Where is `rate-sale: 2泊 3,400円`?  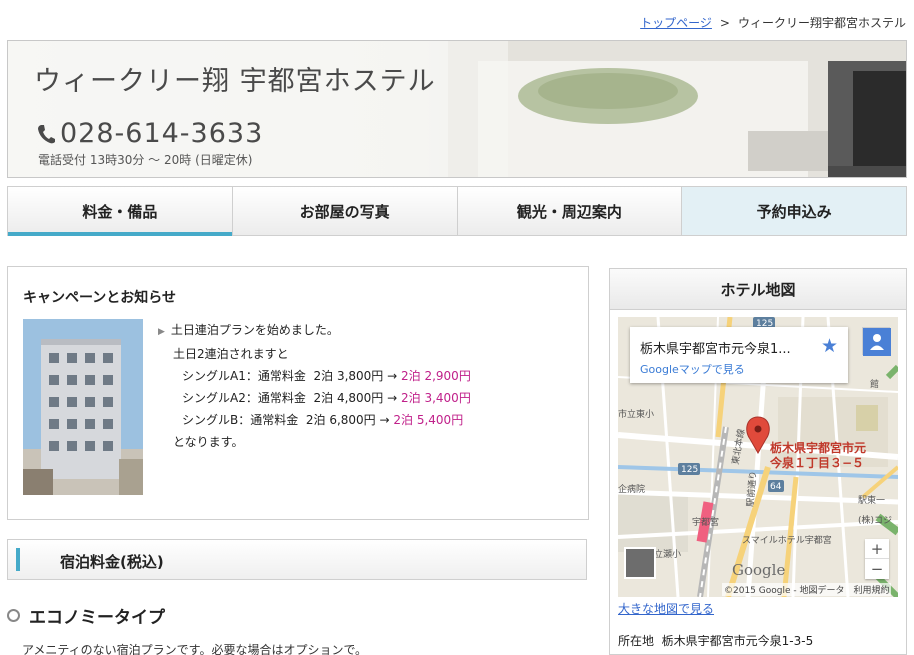
rate-sale: 2泊 3,400円 is located at coordinates (436, 398).